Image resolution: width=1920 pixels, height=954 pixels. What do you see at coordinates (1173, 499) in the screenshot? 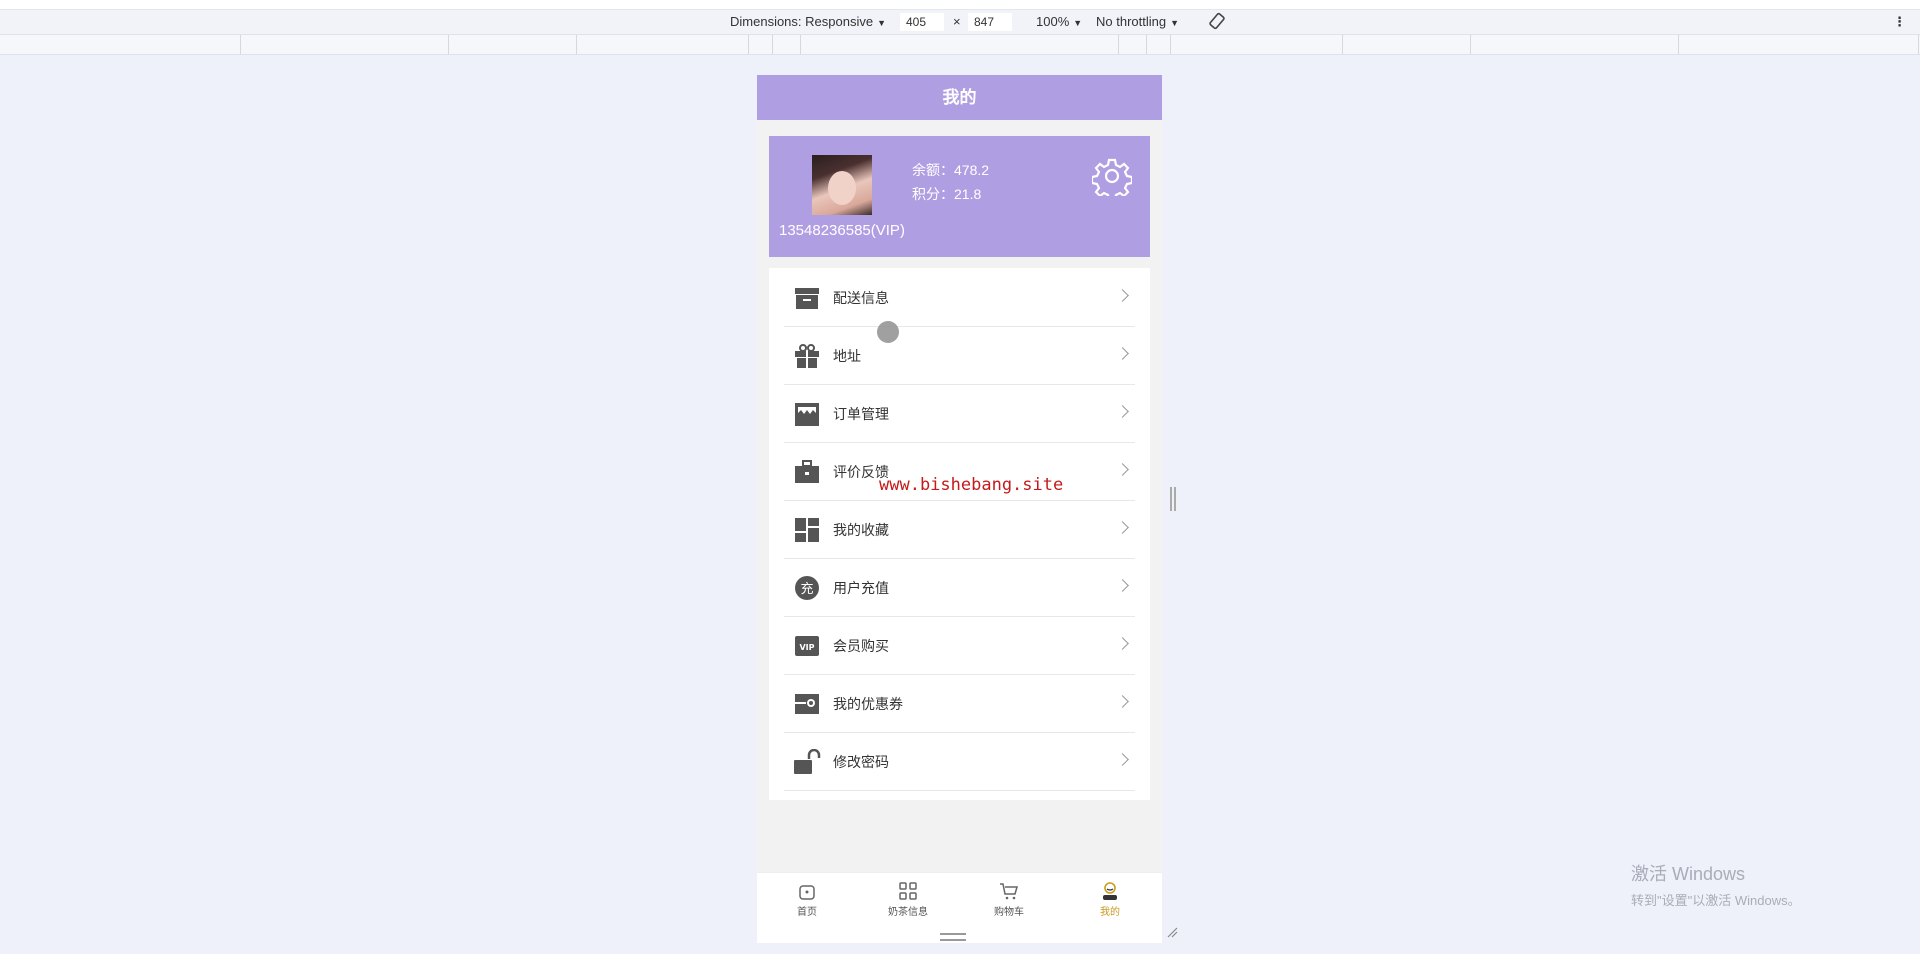
I see `viewport-resize-handle` at bounding box center [1173, 499].